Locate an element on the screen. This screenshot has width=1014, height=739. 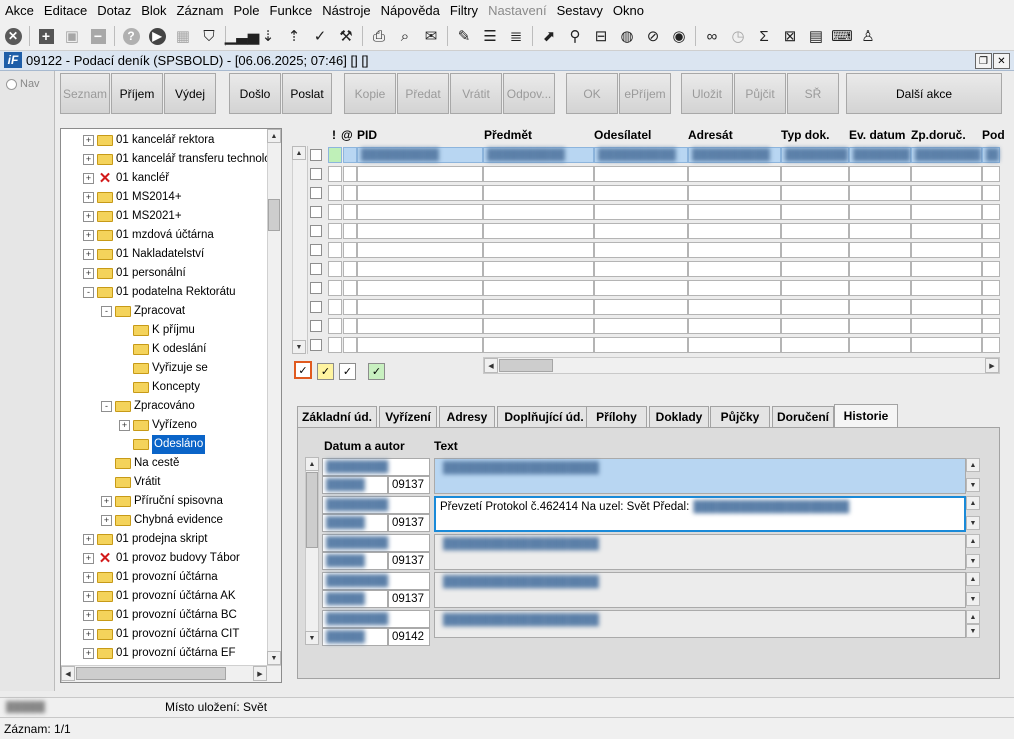
tree-expander-icon: - is located at coordinates (106, 406).